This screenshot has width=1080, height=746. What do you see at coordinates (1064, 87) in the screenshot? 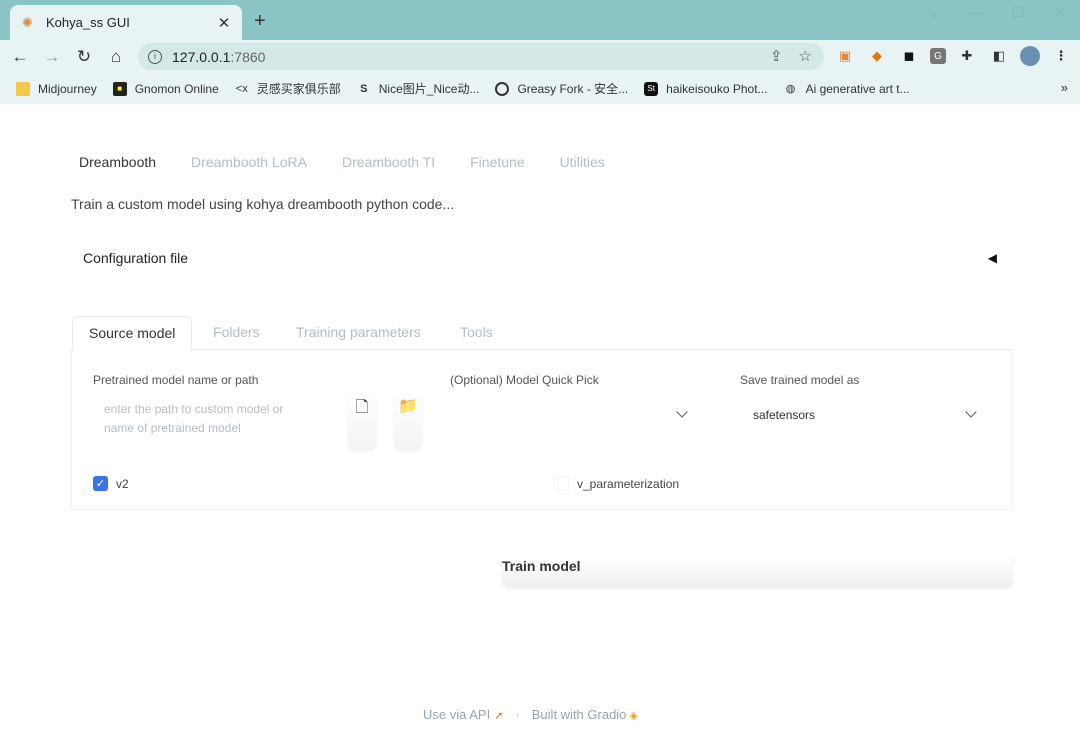
I see `more-bookmarks-icon: »` at bounding box center [1064, 87].